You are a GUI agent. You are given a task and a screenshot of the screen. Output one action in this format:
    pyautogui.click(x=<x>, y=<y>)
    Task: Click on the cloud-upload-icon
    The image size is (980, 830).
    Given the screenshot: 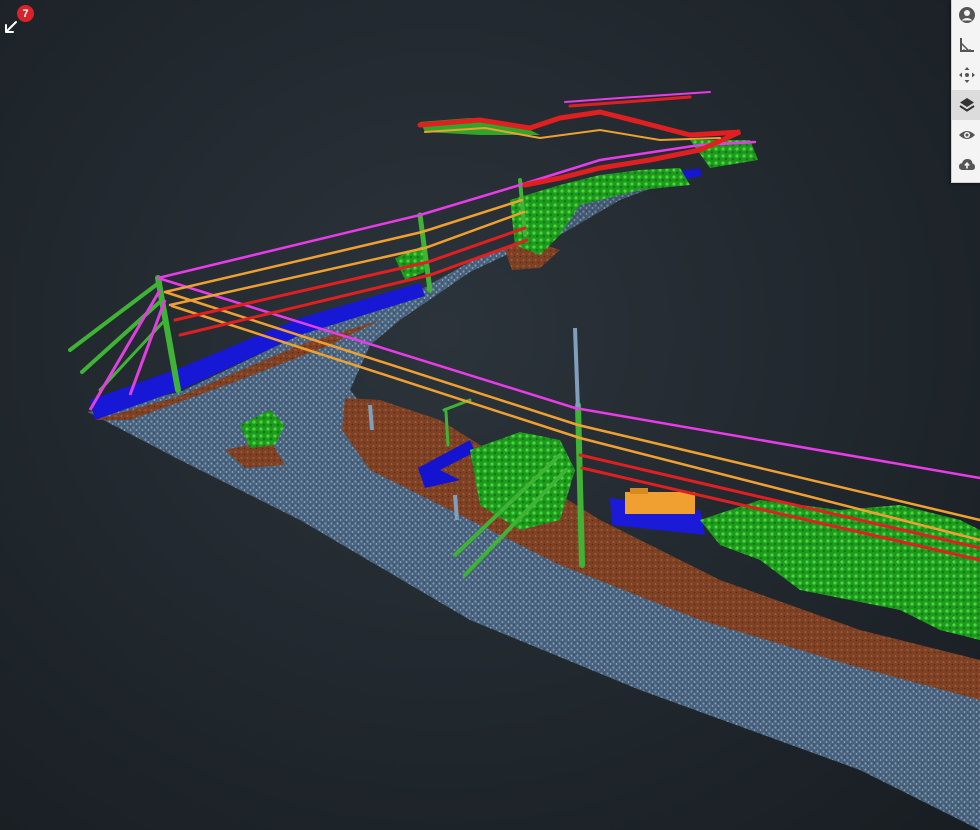 What is the action you would take?
    pyautogui.click(x=966, y=164)
    